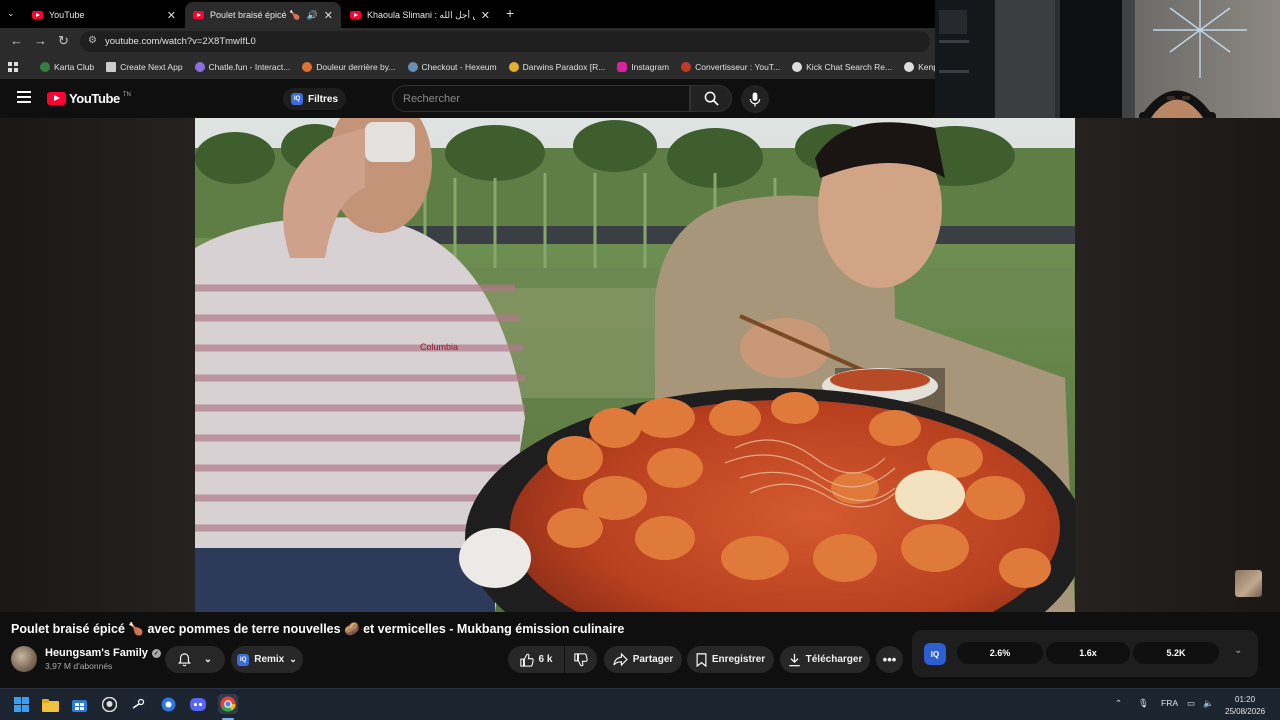  Describe the element at coordinates (730, 659) in the screenshot. I see `save-button: Enregistrer` at that location.